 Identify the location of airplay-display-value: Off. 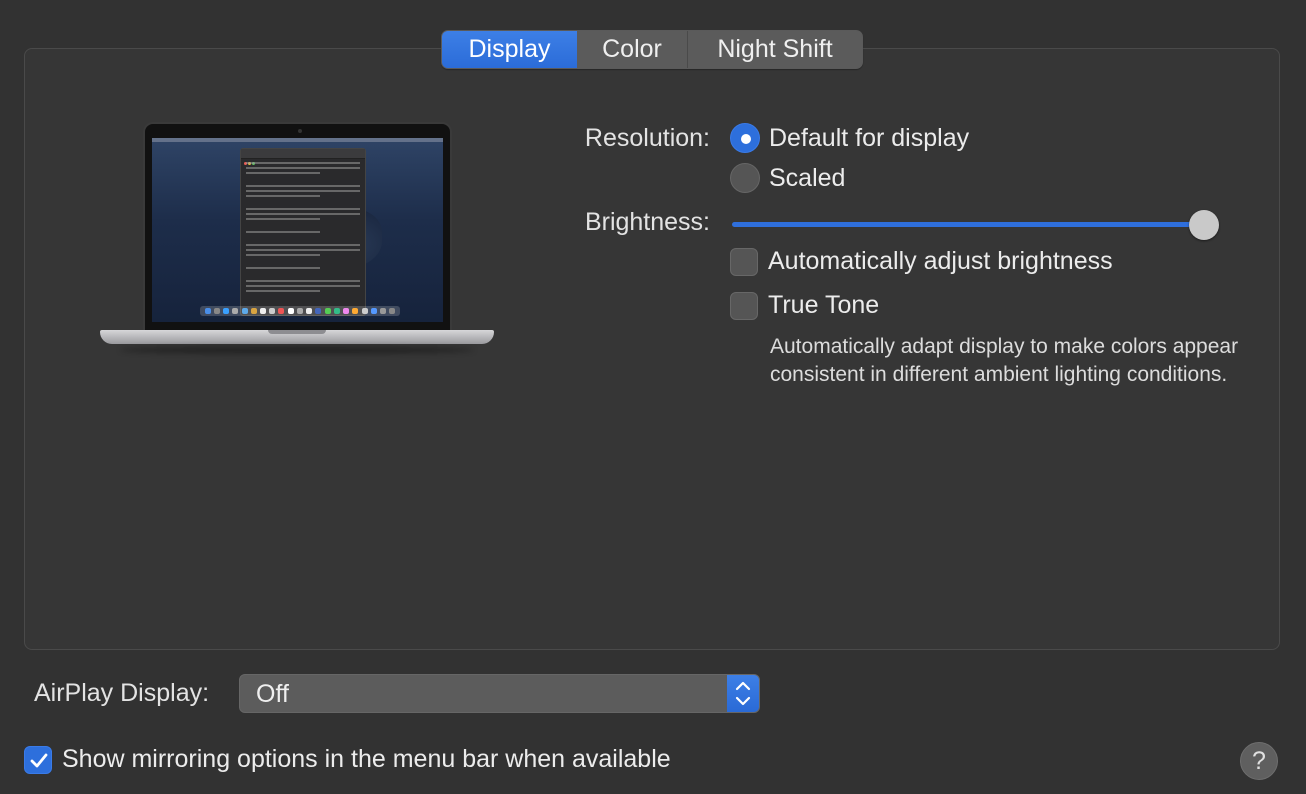
(272, 694).